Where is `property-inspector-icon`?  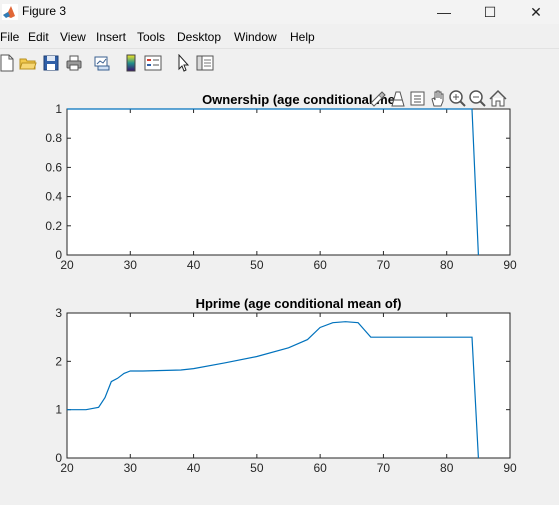 property-inspector-icon is located at coordinates (205, 63).